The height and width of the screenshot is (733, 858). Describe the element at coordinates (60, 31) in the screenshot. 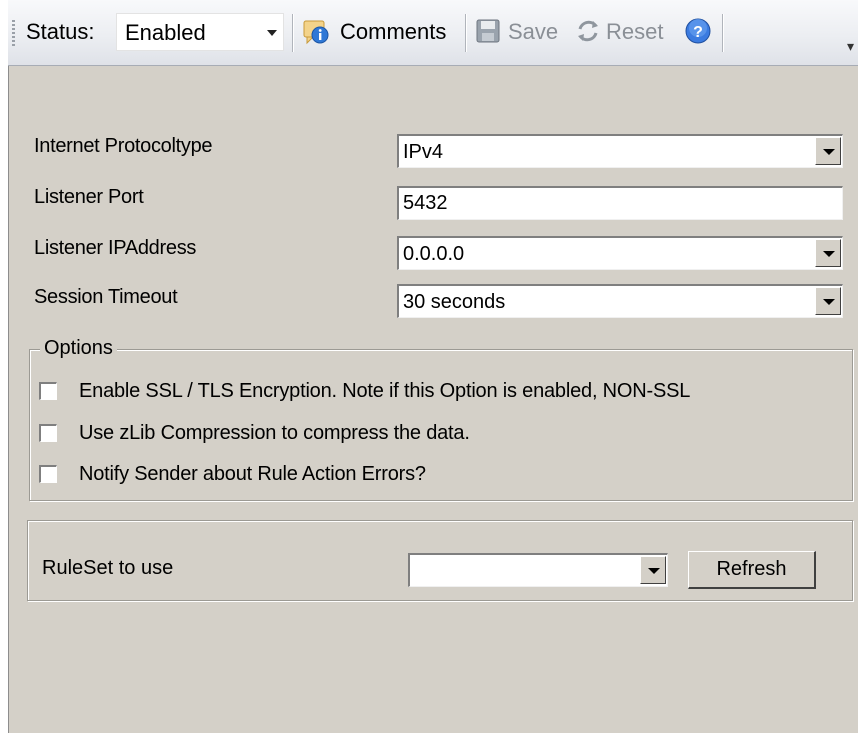

I see `status-label: Status:` at that location.